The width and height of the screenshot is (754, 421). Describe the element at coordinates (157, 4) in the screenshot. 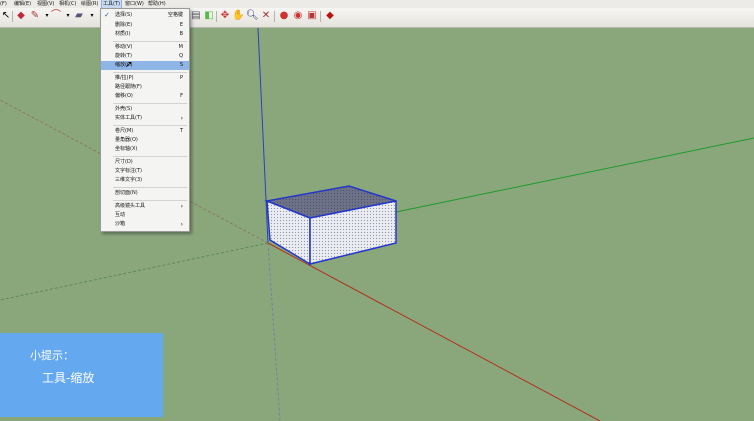

I see `menu-help: 帮助(H)` at that location.